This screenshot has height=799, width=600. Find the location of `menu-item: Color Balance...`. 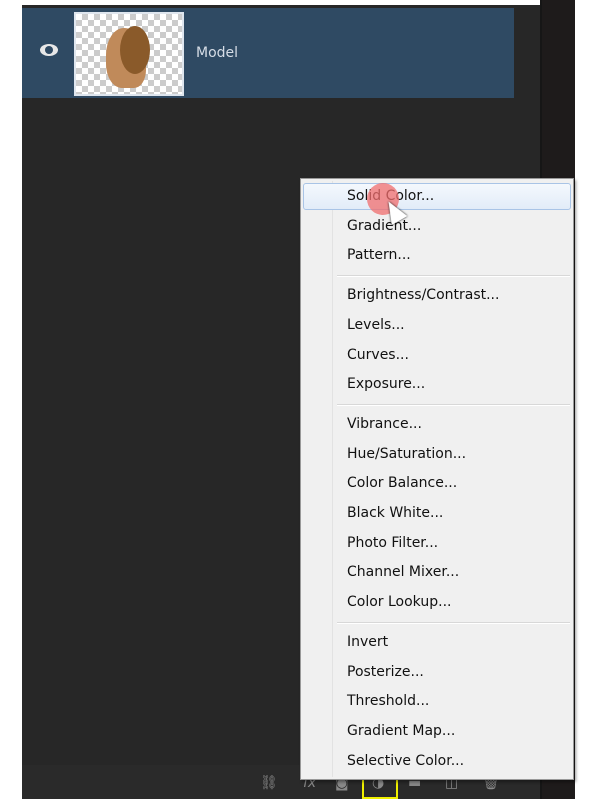

menu-item: Color Balance... is located at coordinates (437, 483).